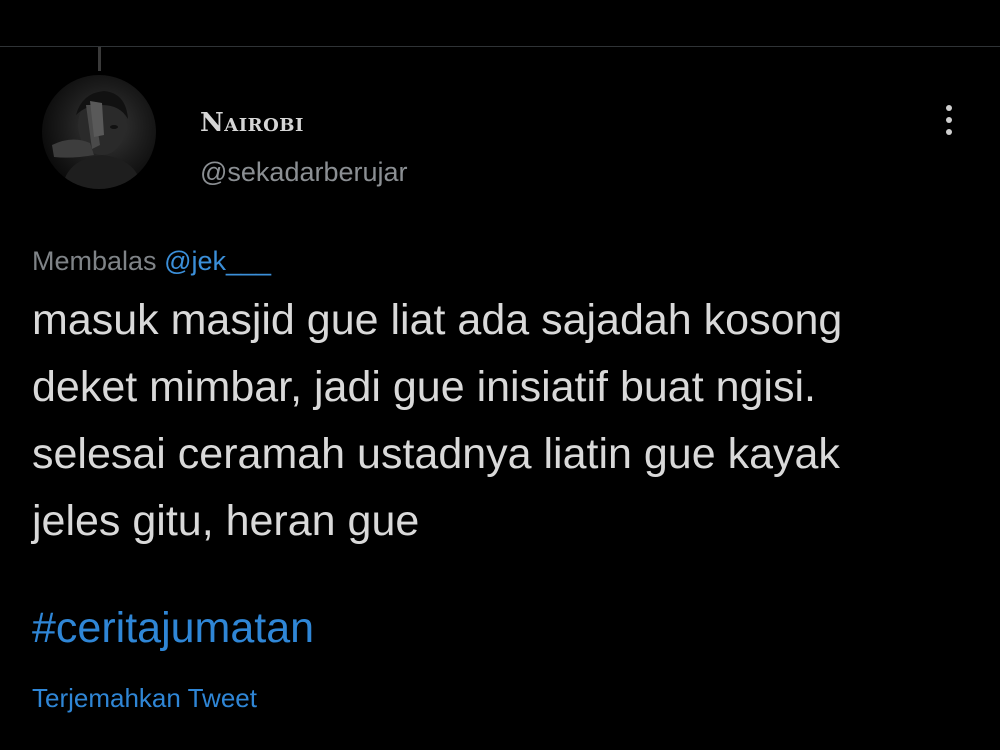 The width and height of the screenshot is (1000, 750). I want to click on author-display-name: Nairobi, so click(252, 123).